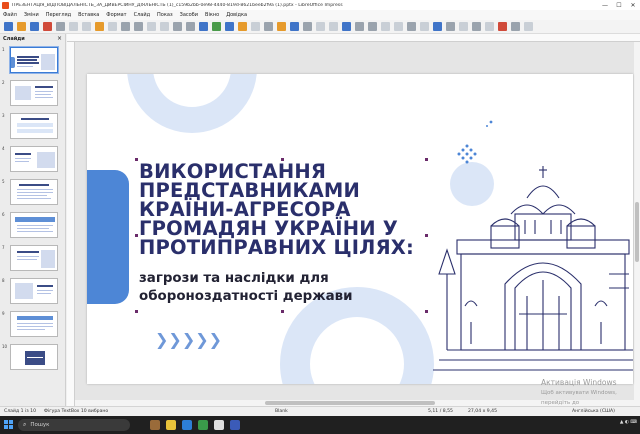 This screenshot has height=434, width=640. Describe the element at coordinates (593, 411) in the screenshot. I see `status-language: Англійська (США)` at that location.